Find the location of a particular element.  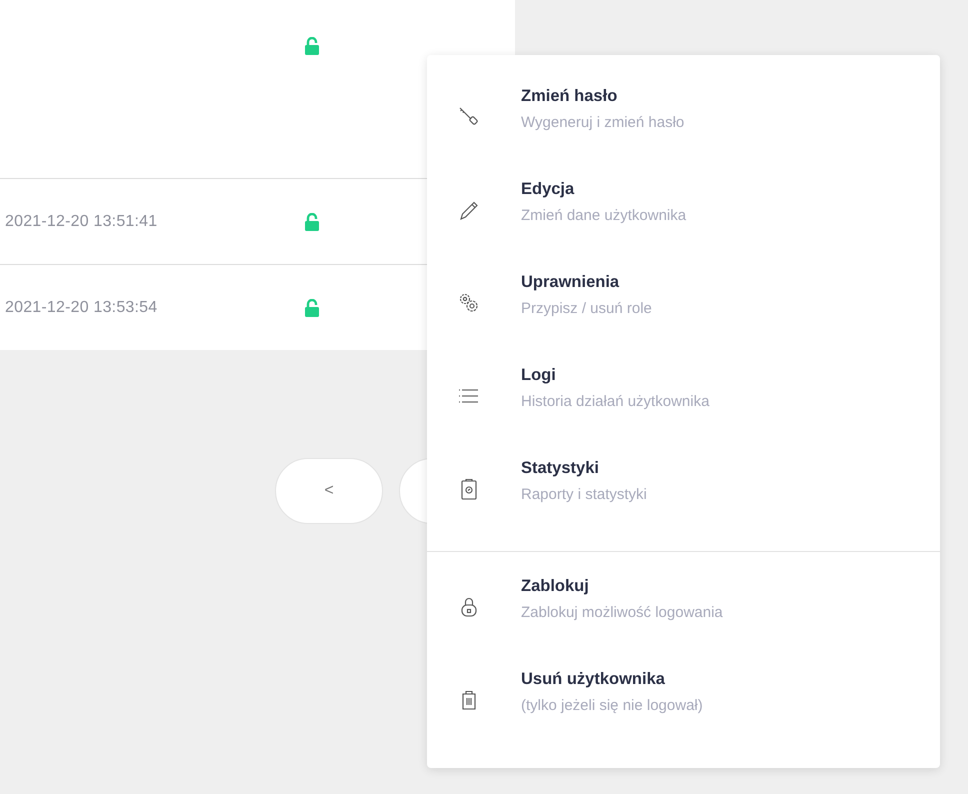

menu-item-description: Wygeneruj i zmień hasło is located at coordinates (602, 122).